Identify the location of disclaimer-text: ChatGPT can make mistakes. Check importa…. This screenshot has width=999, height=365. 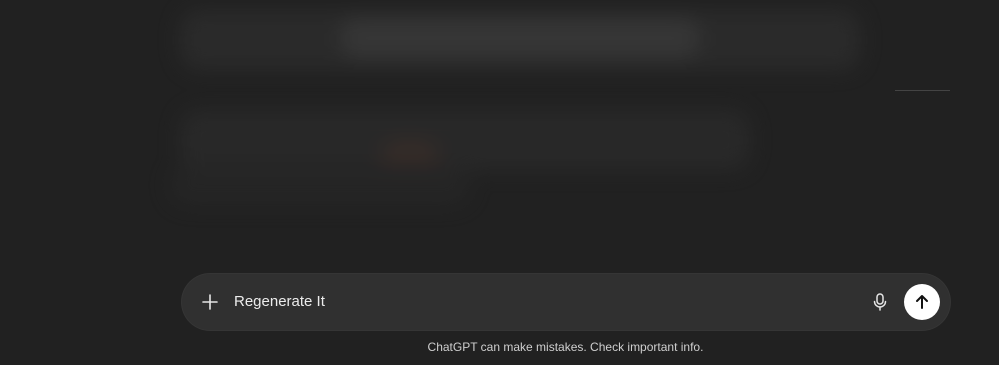
(565, 347).